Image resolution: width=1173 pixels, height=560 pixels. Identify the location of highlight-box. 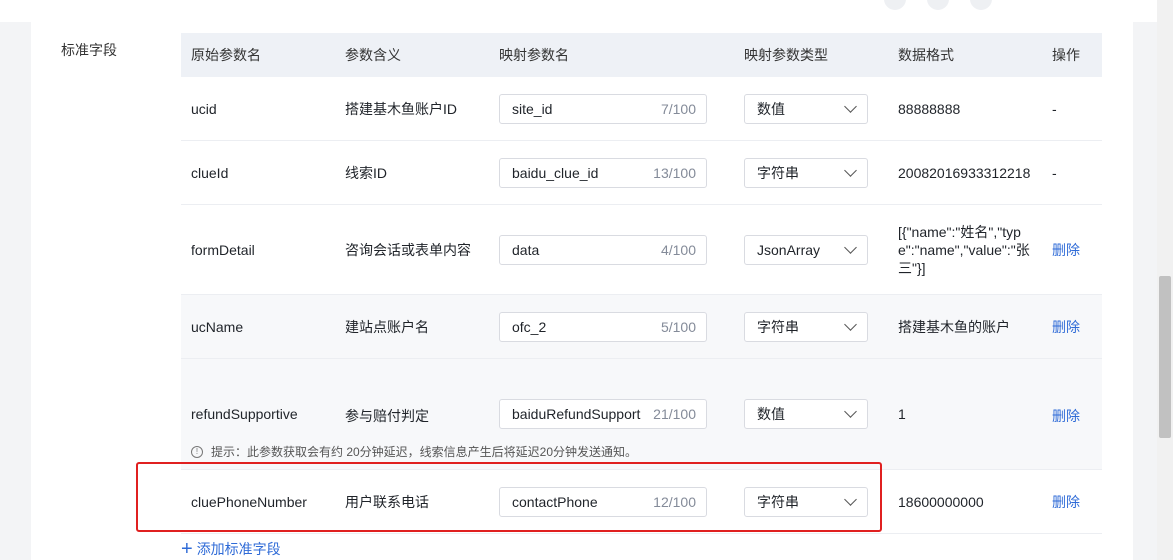
(509, 497).